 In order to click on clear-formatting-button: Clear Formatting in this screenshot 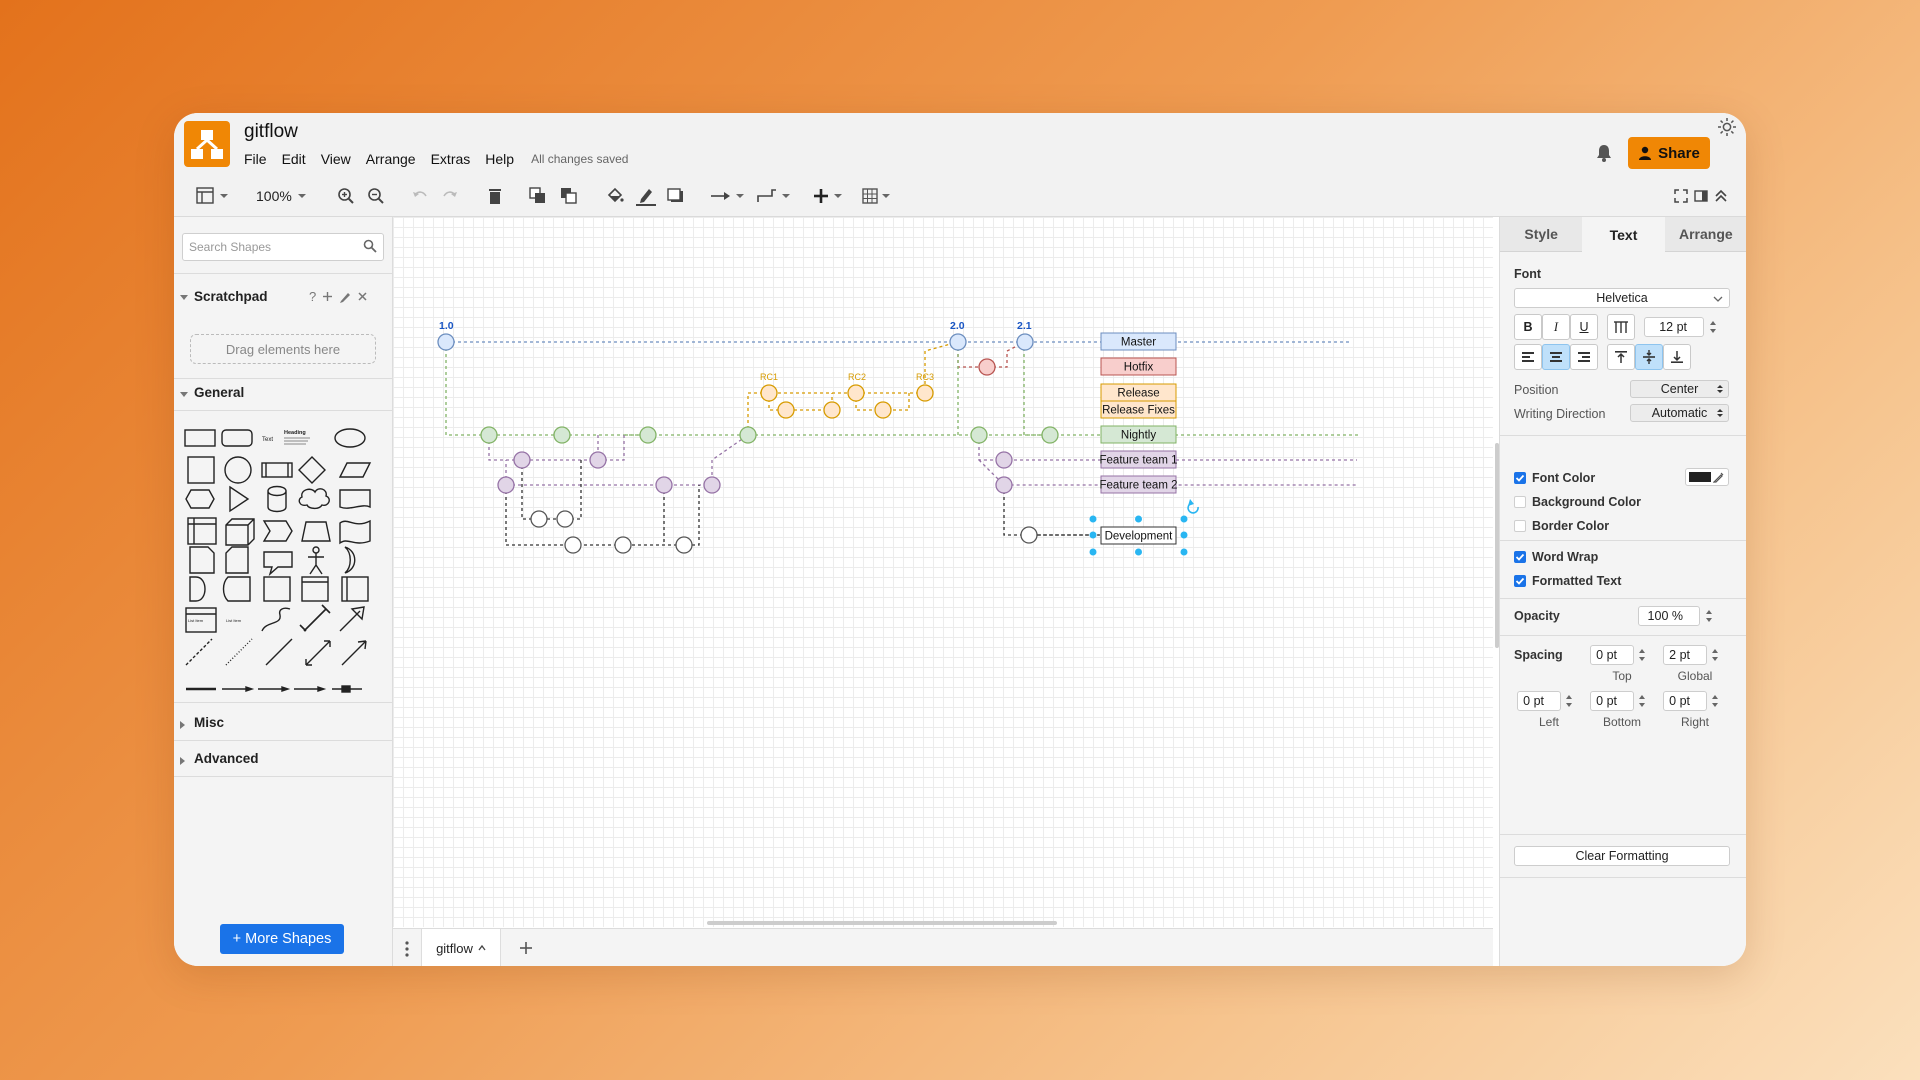, I will do `click(1622, 856)`.